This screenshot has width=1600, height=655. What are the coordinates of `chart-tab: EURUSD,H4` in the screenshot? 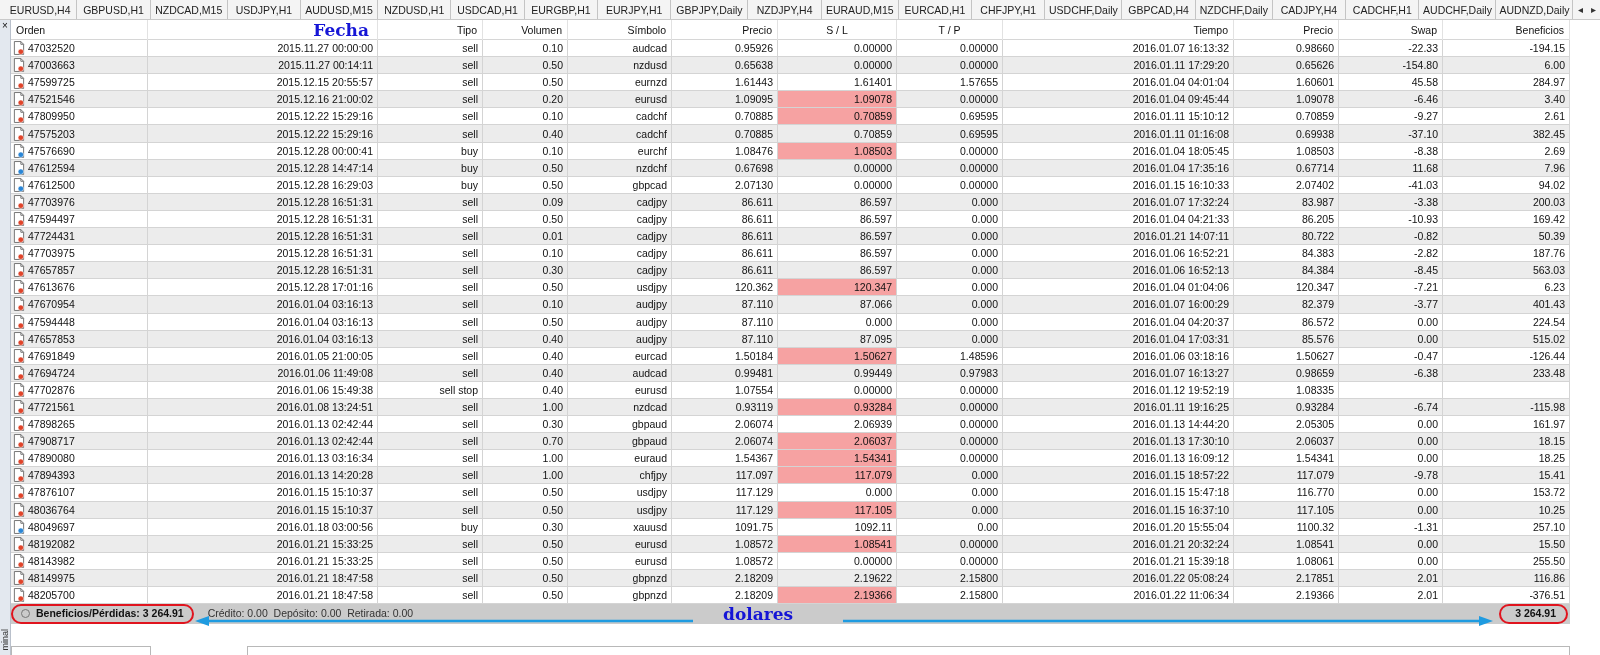 It's located at (41, 9).